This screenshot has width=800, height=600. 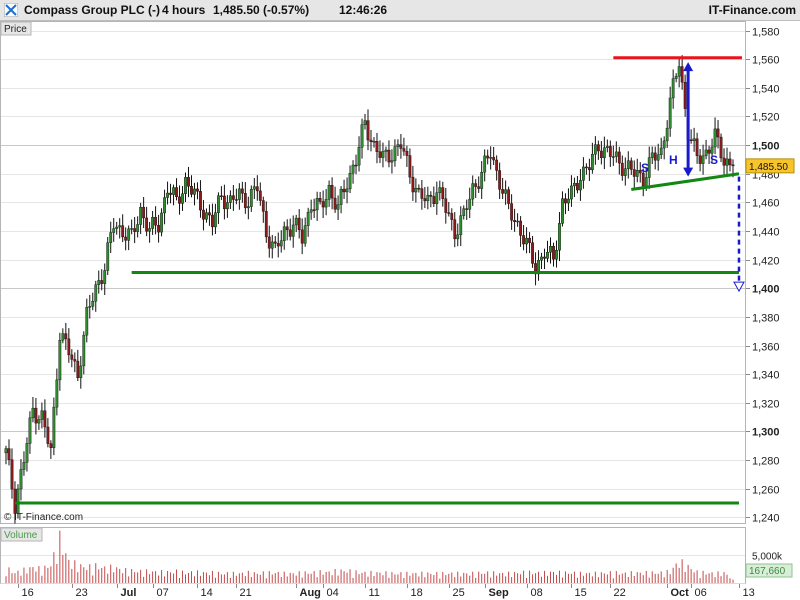 I want to click on copyright-text: © IT-Finance.com, so click(x=43, y=517).